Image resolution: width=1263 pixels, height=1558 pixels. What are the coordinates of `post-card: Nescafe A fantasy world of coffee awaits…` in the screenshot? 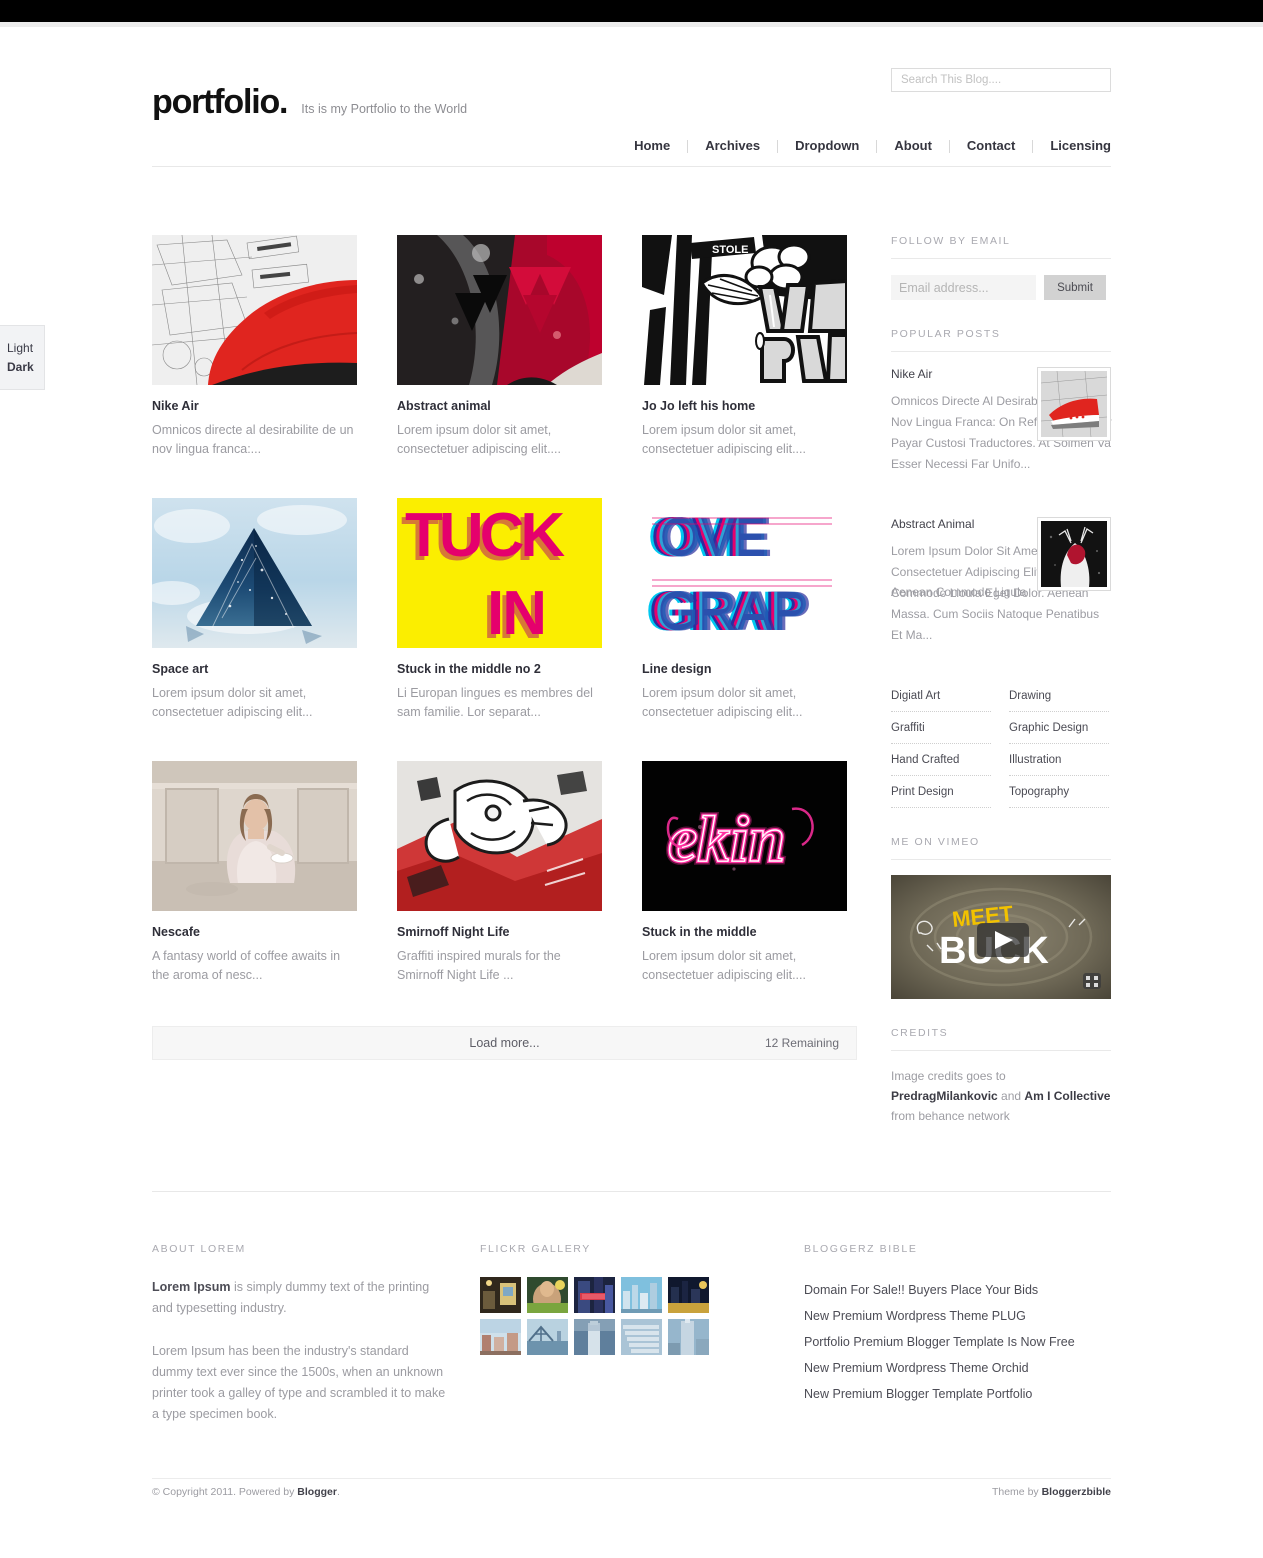 It's located at (254, 873).